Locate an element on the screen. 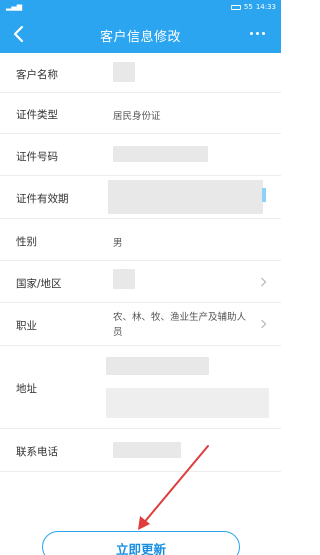  address-label: 地址 is located at coordinates (26, 389).